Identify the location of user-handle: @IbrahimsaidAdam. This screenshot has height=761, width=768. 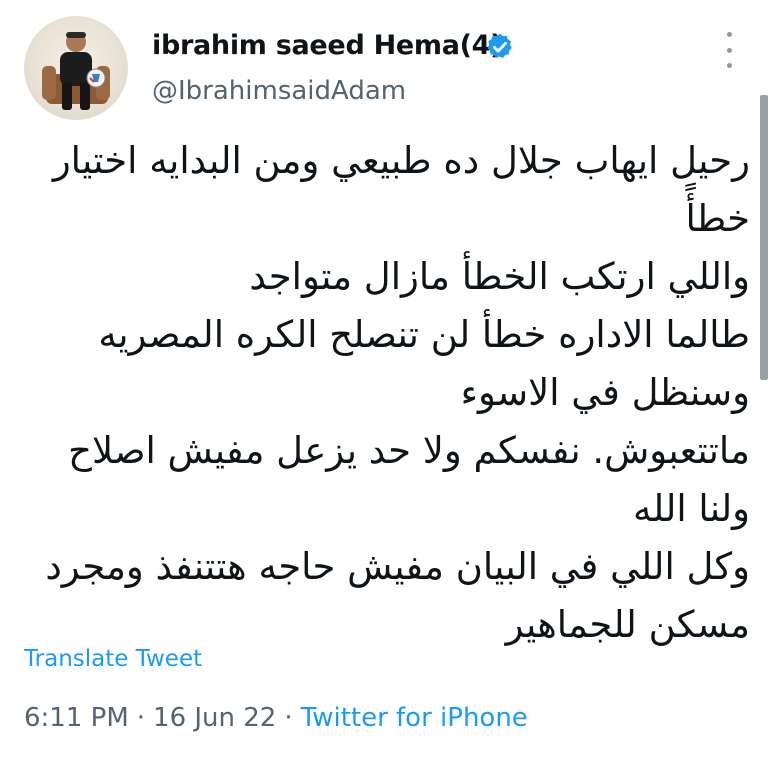
(279, 91).